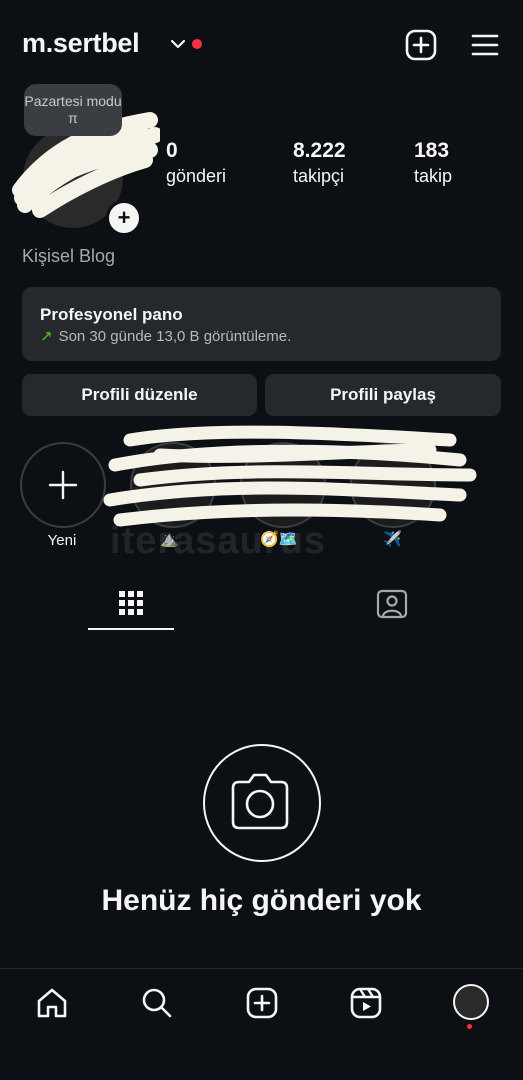 This screenshot has width=523, height=1080. I want to click on pro-dashboard-subtitle: ↗ Son 30 günde 13,0 B görüntüleme., so click(165, 336).